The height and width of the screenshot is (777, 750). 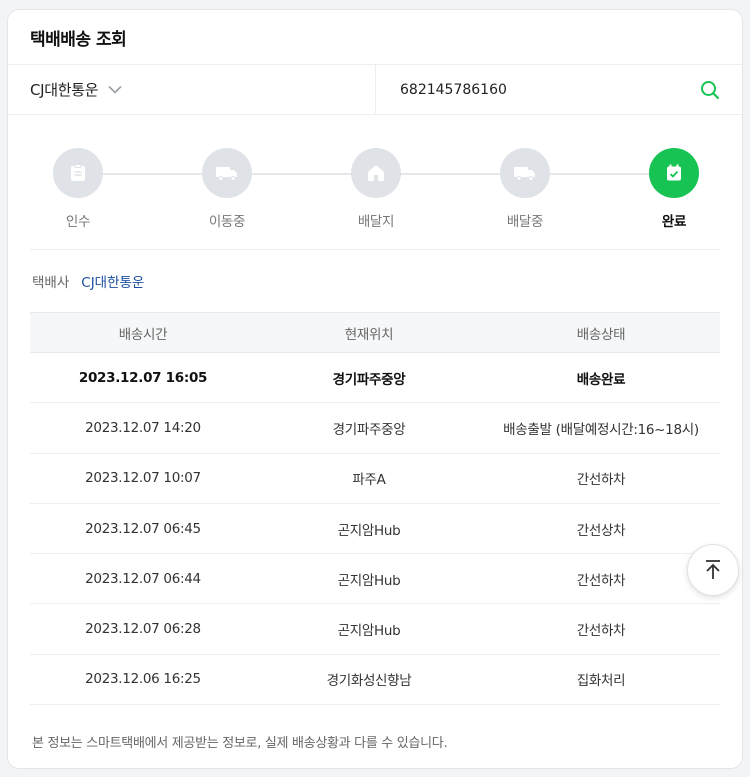 I want to click on tracking-field, so click(x=559, y=89).